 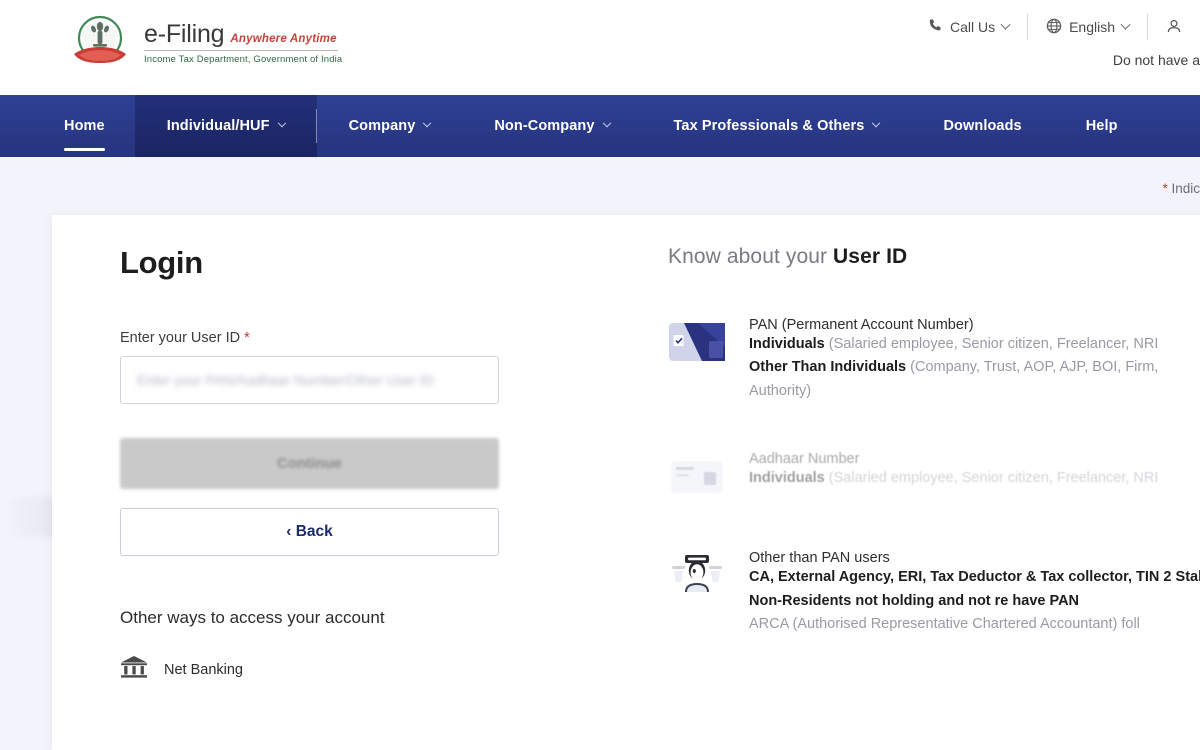 What do you see at coordinates (699, 476) in the screenshot?
I see `aadhaar-card-icon` at bounding box center [699, 476].